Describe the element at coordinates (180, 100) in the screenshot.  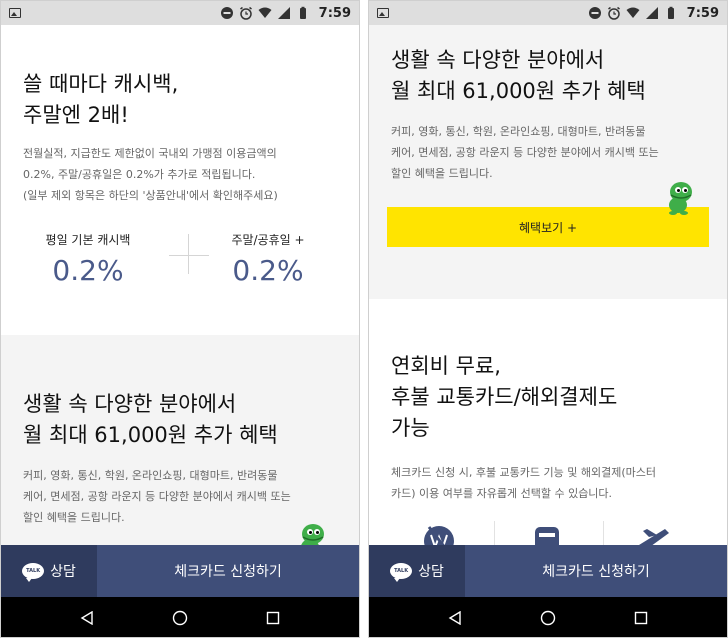
I see `section-heading: 쓸 때마다 캐시백, 주말엔 2배!` at that location.